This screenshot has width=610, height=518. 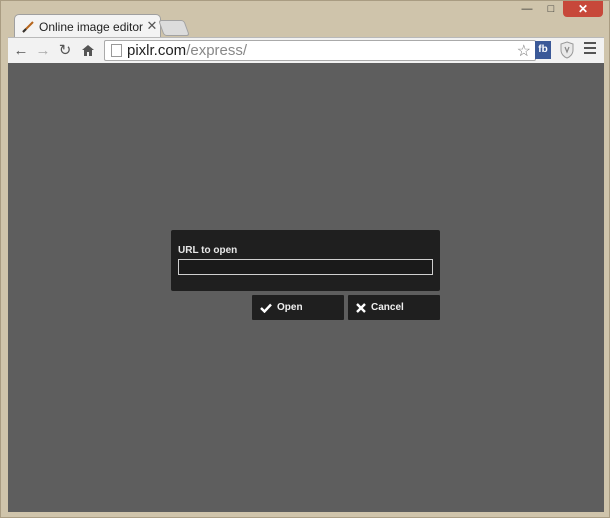 What do you see at coordinates (305, 267) in the screenshot?
I see `url-input` at bounding box center [305, 267].